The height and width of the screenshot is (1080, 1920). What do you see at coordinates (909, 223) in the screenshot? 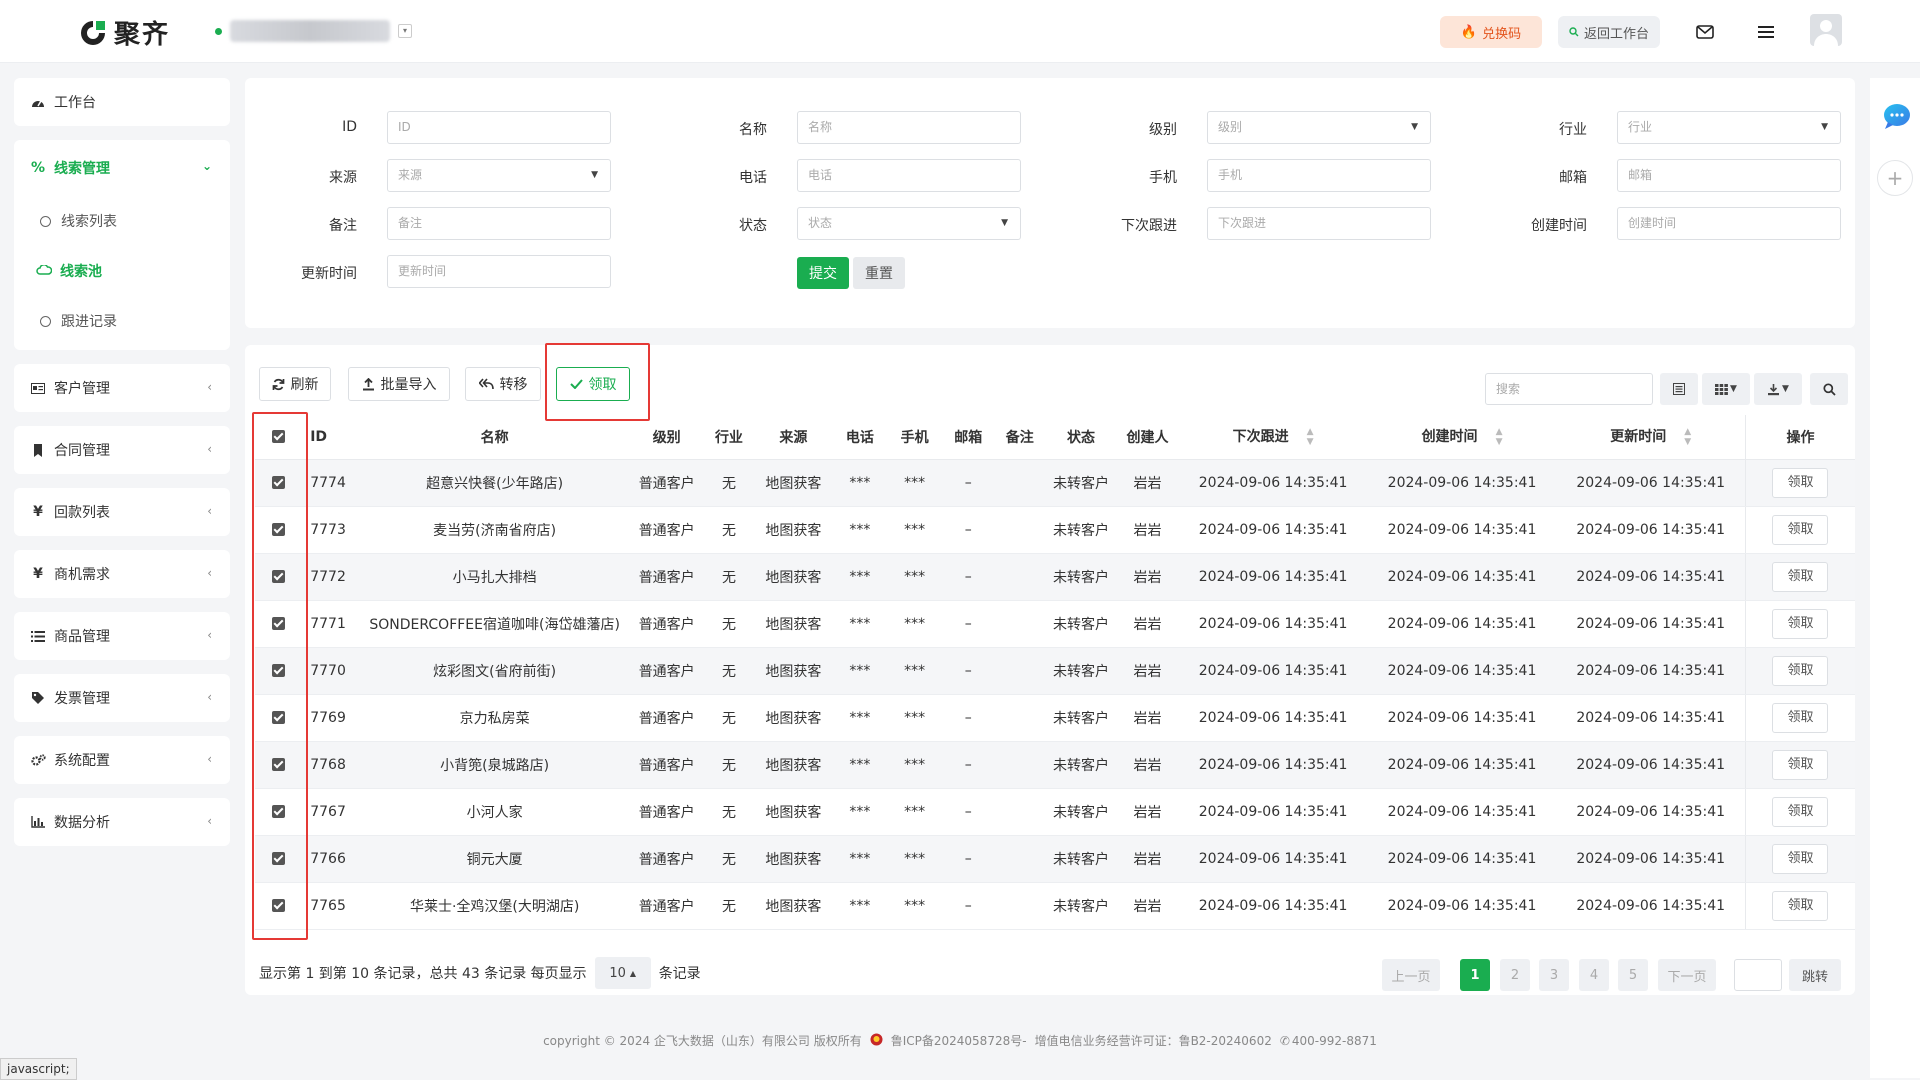
I see `filter-select-status: 状态 ▼` at bounding box center [909, 223].